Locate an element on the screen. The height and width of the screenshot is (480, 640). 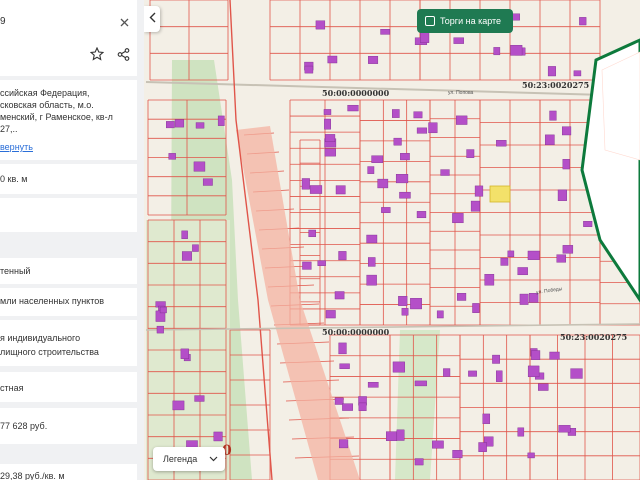
map-edge-digit: 9 is located at coordinates (634, 104).